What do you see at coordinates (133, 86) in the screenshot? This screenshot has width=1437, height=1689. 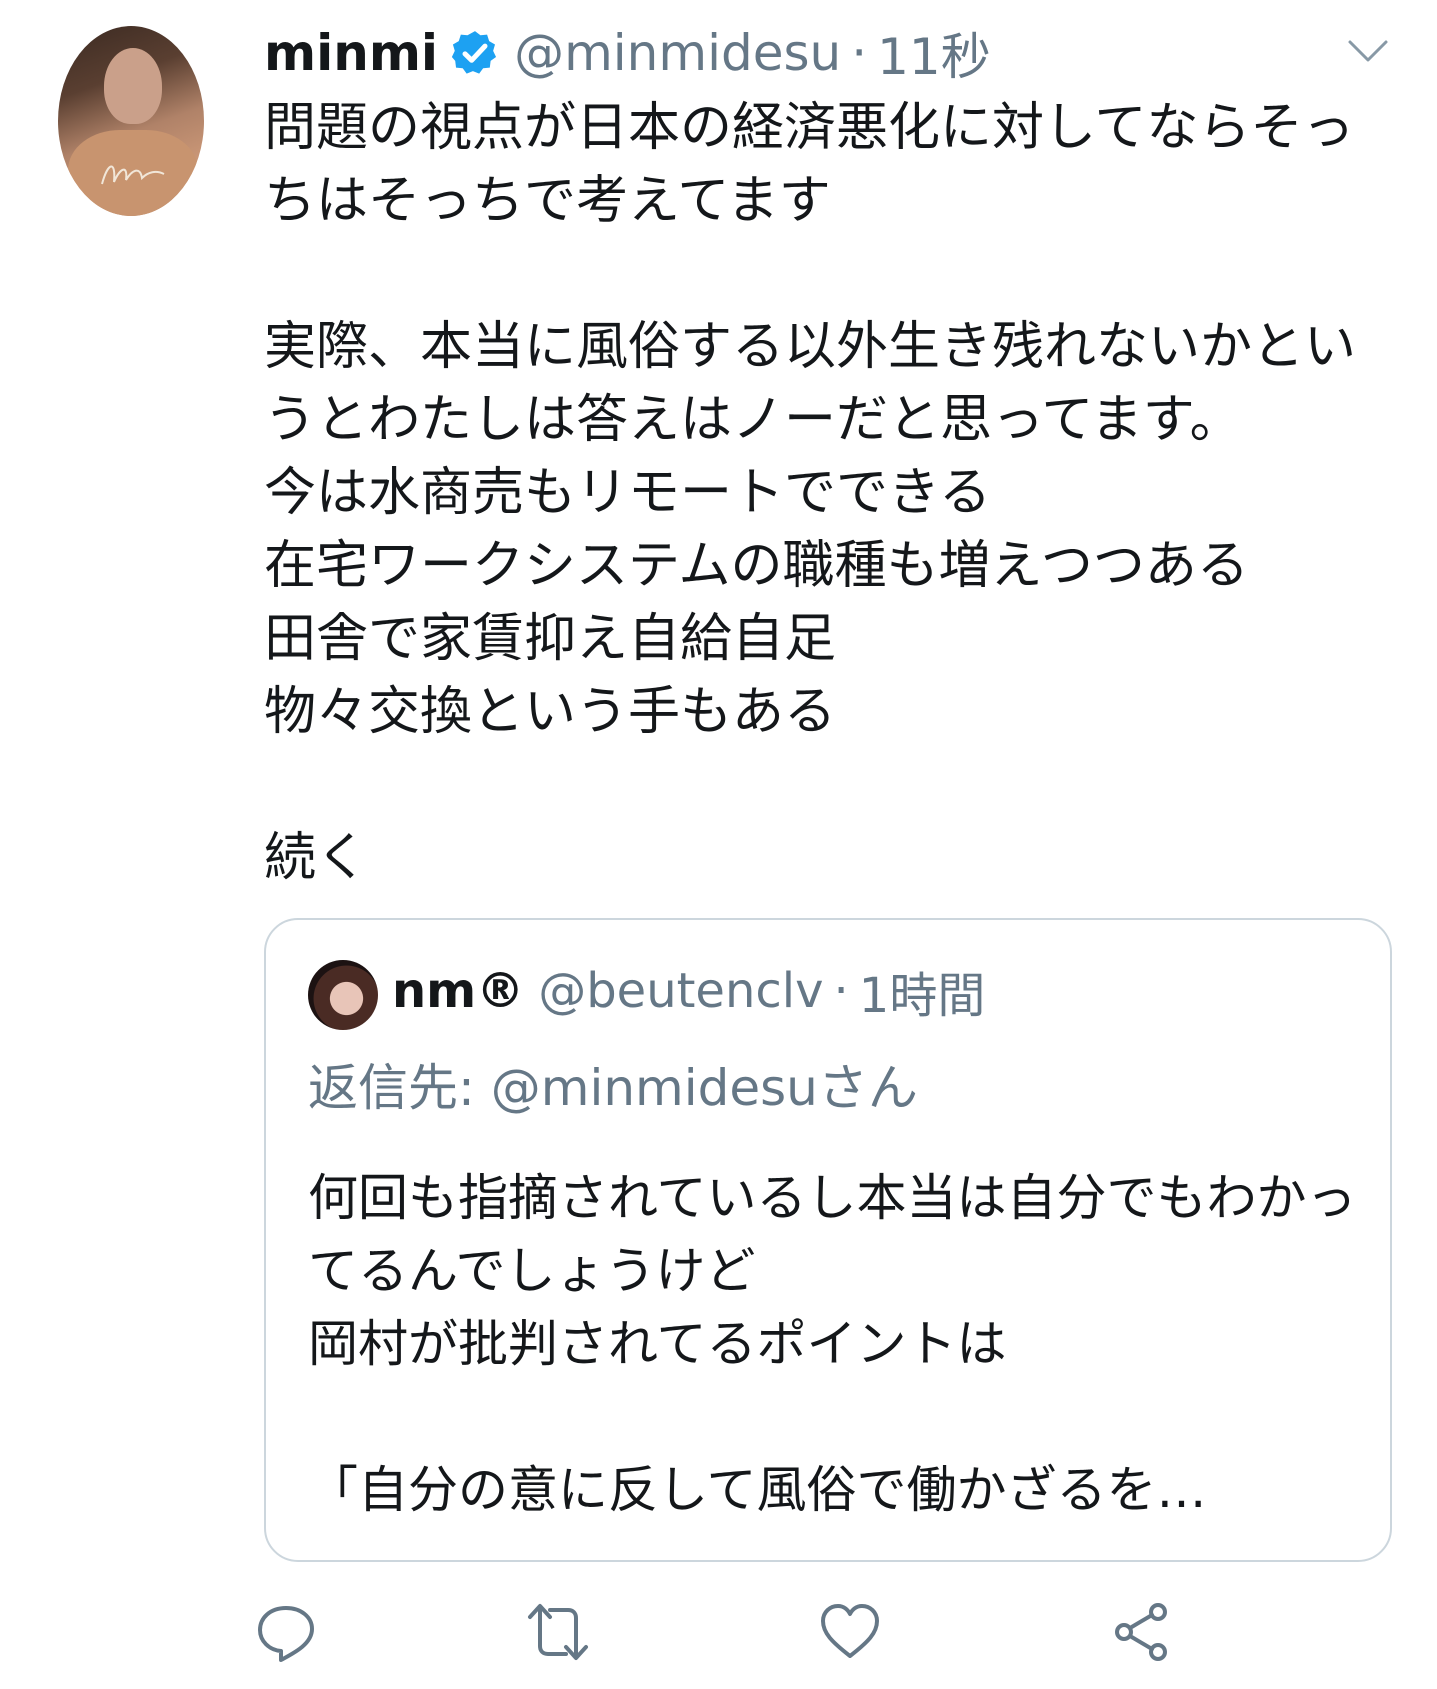 I see `avatar-face` at bounding box center [133, 86].